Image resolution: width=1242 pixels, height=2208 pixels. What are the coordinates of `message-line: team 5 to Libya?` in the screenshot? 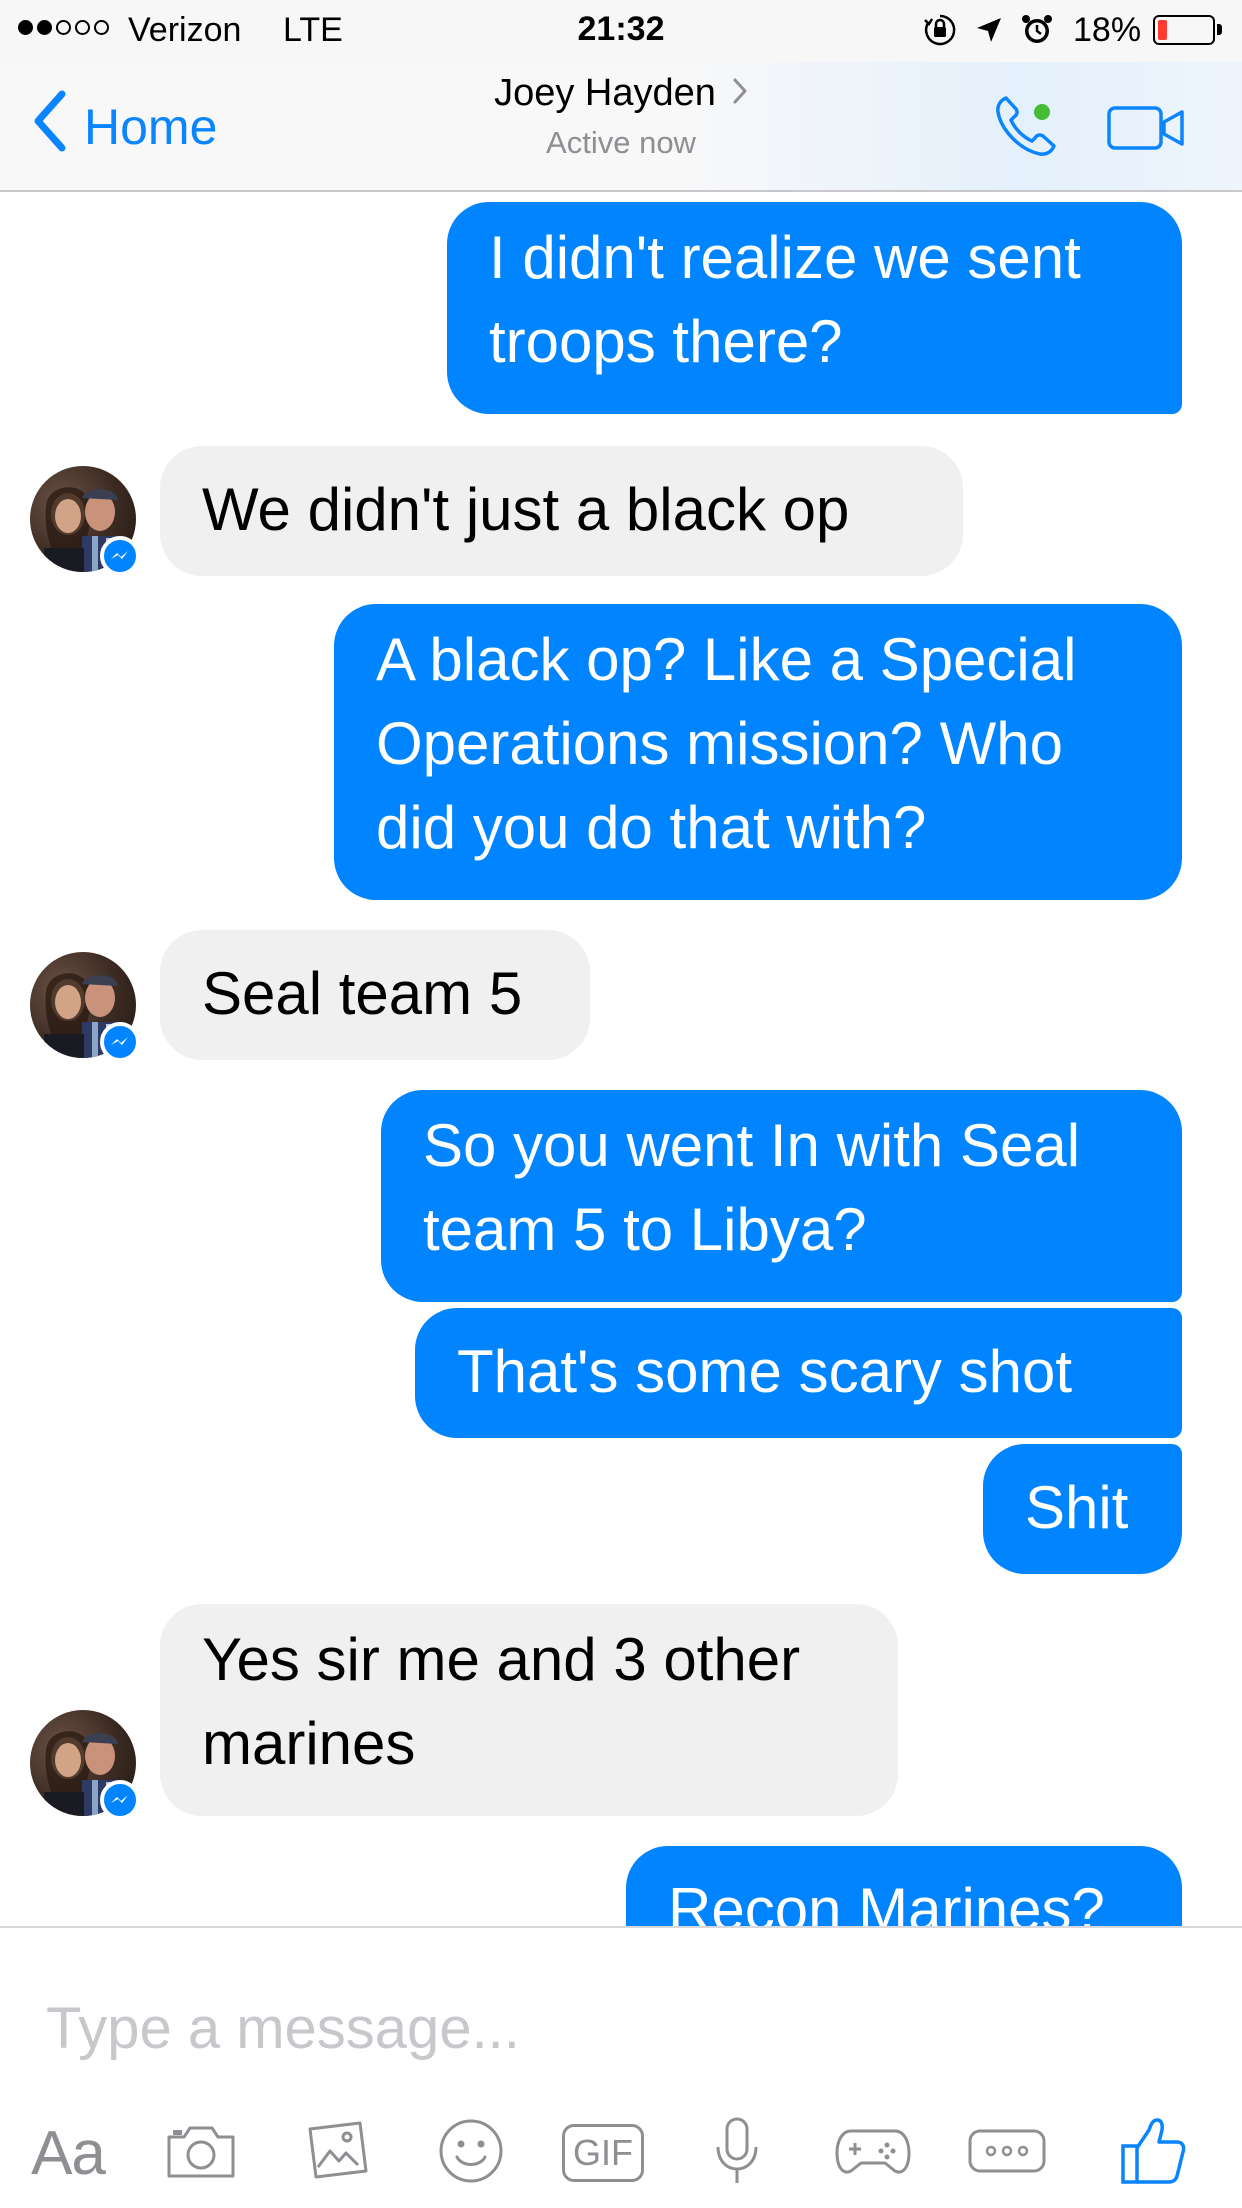 It's located at (645, 1229).